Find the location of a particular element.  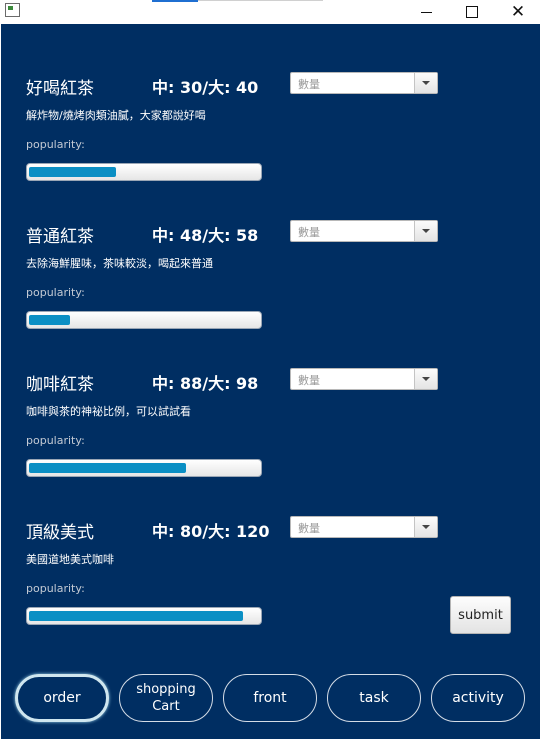

minimize-button is located at coordinates (426, 12).